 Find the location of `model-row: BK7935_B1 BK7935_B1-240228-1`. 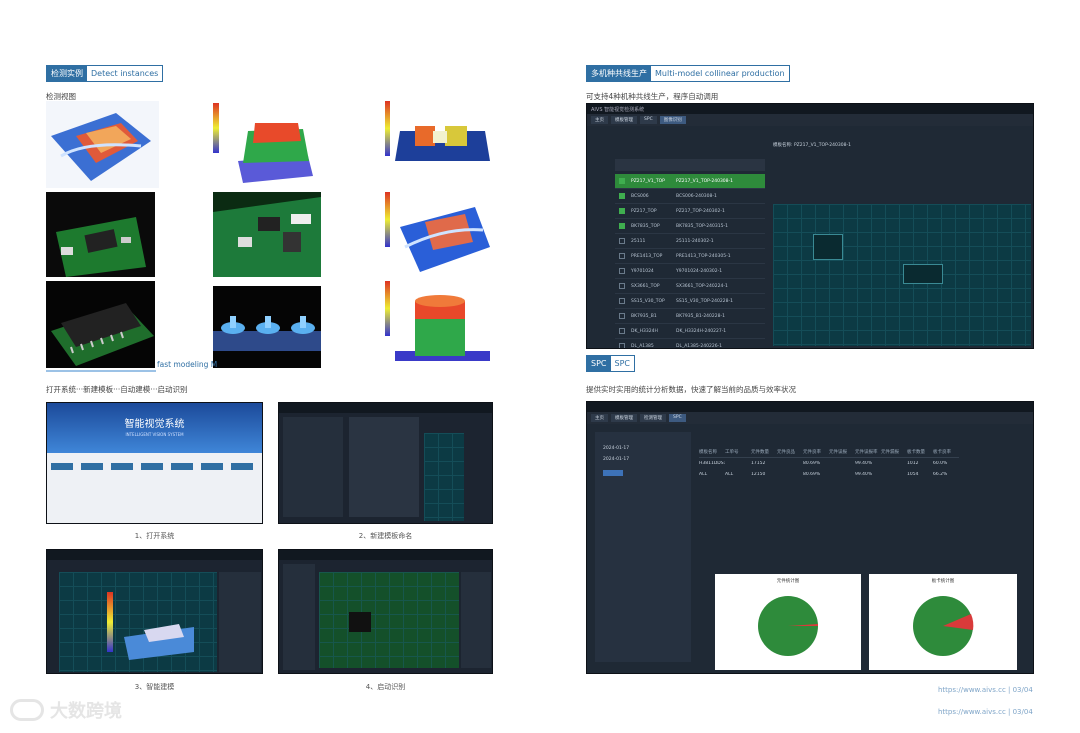

model-row: BK7935_B1 BK7935_B1-240228-1 is located at coordinates (690, 316).